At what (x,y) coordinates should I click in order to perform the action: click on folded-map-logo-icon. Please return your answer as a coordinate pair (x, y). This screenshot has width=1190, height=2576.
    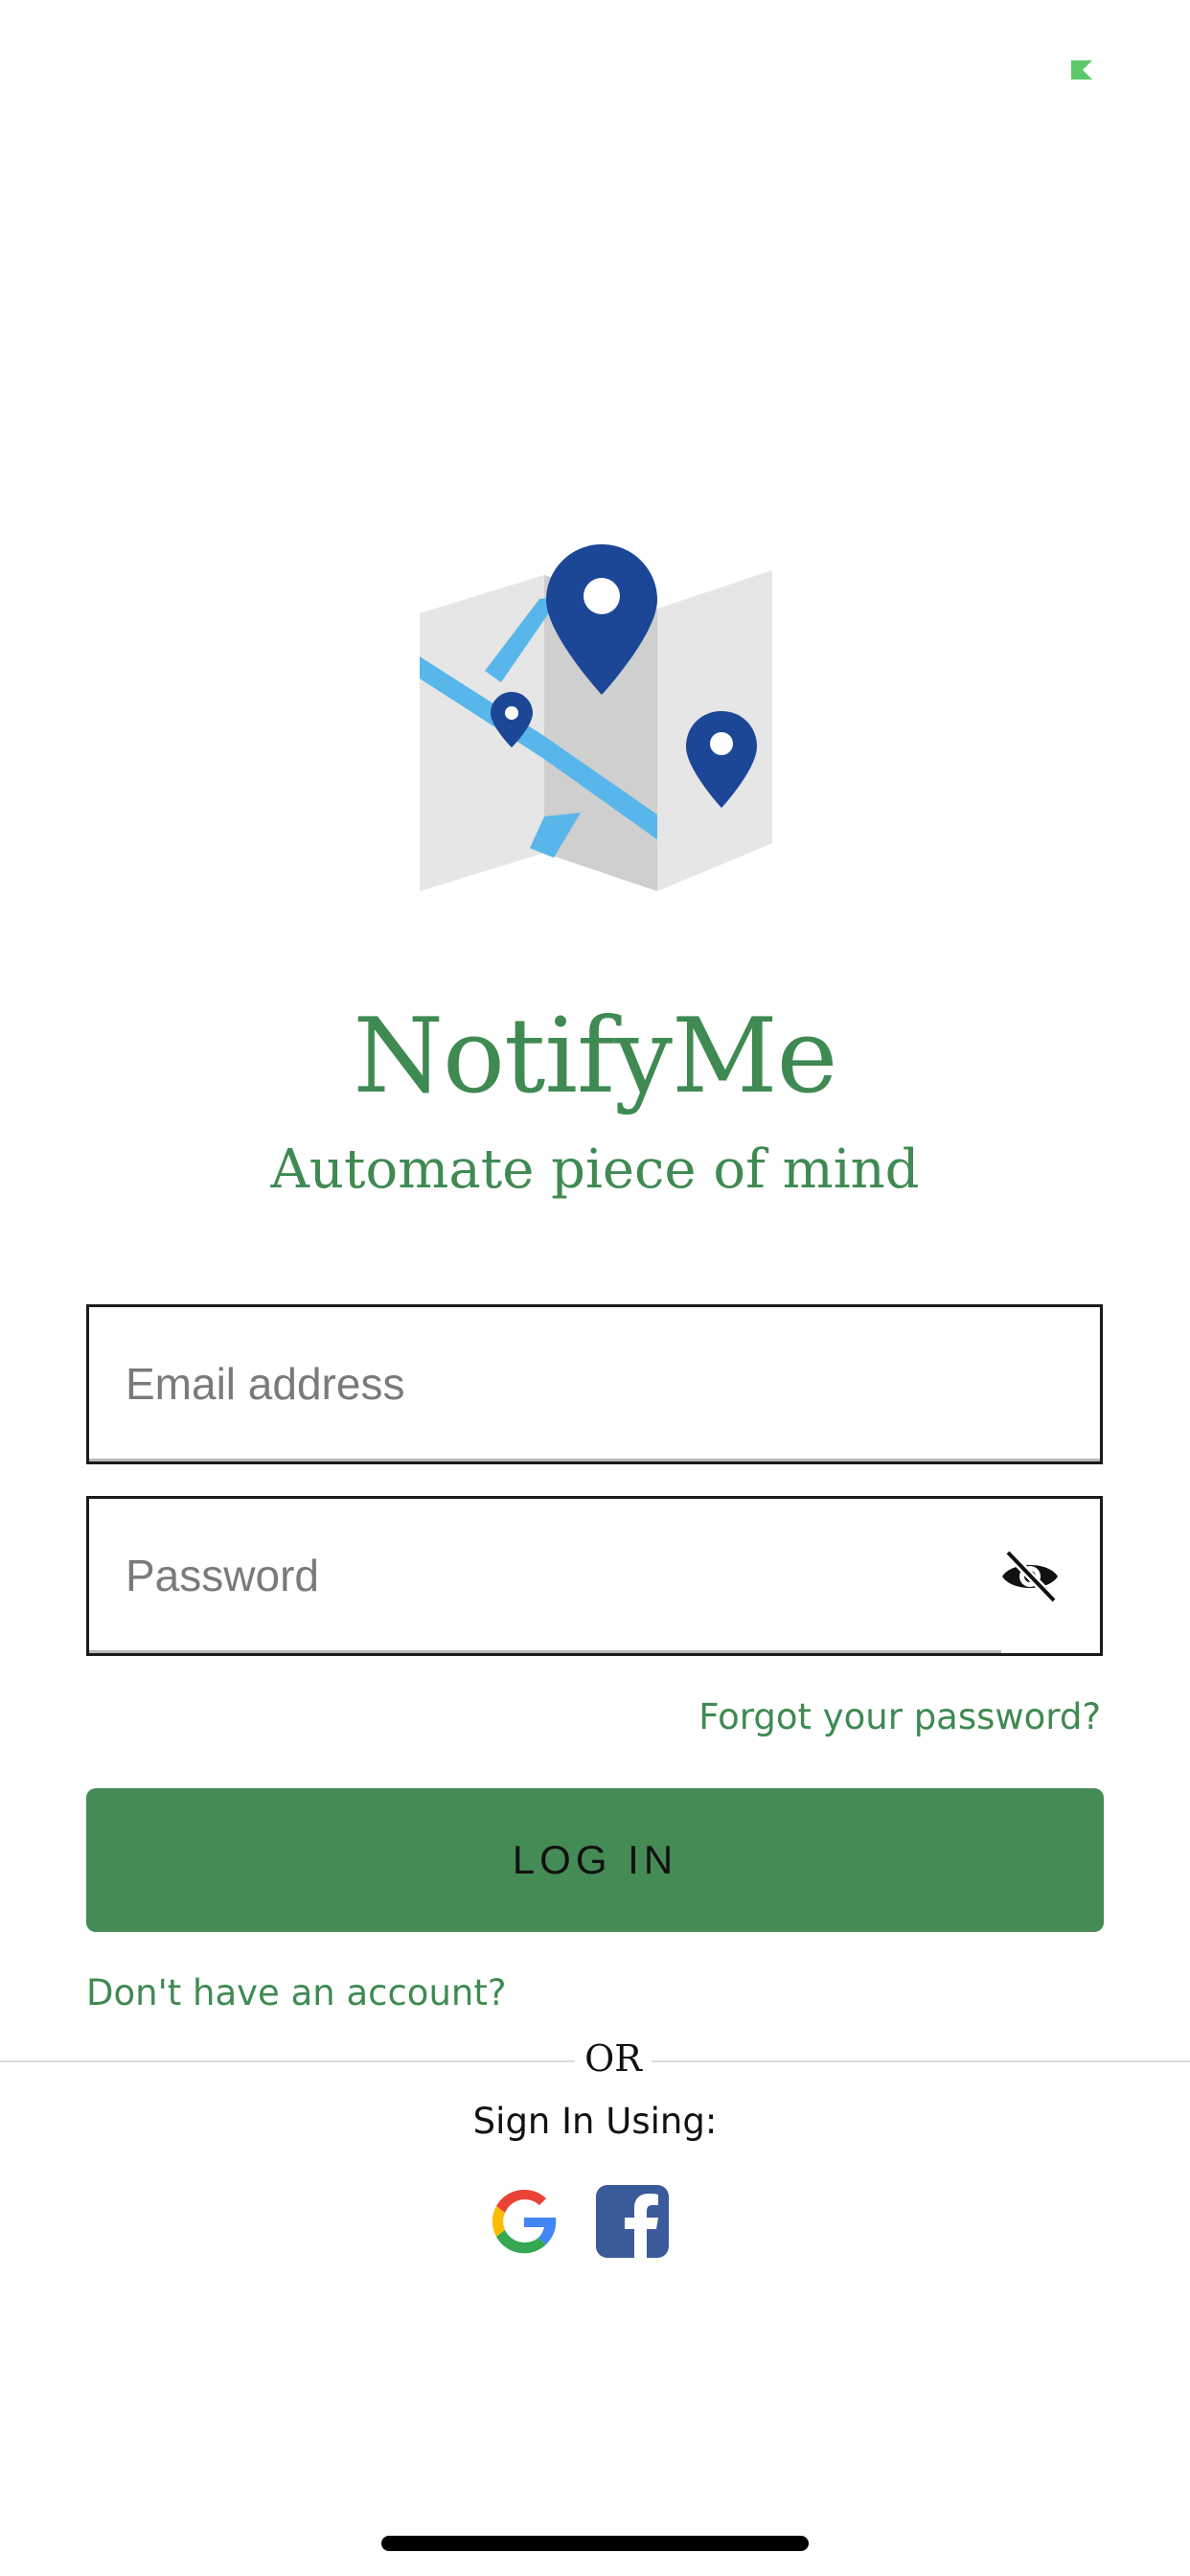
    Looking at the image, I should click on (597, 719).